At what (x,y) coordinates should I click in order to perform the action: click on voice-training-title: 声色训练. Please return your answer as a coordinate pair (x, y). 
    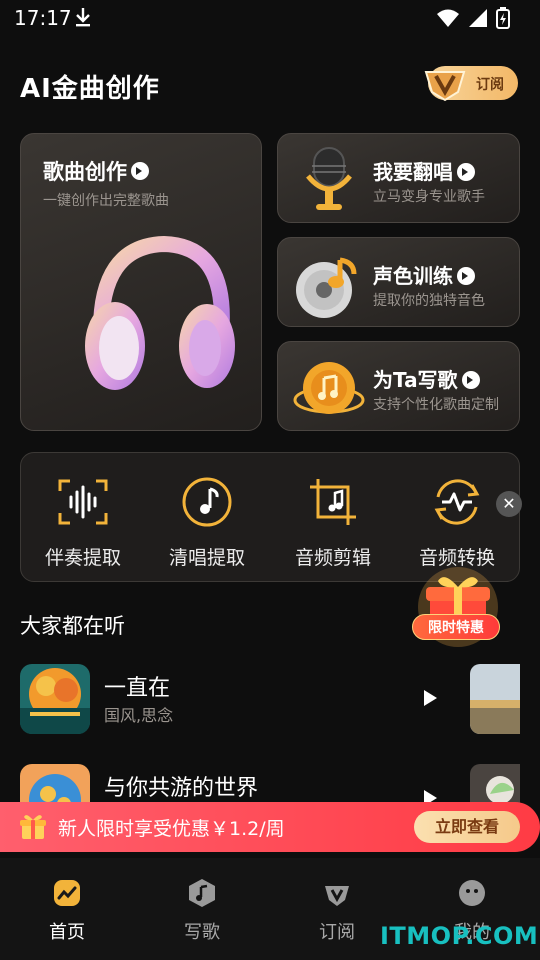
    Looking at the image, I should click on (413, 276).